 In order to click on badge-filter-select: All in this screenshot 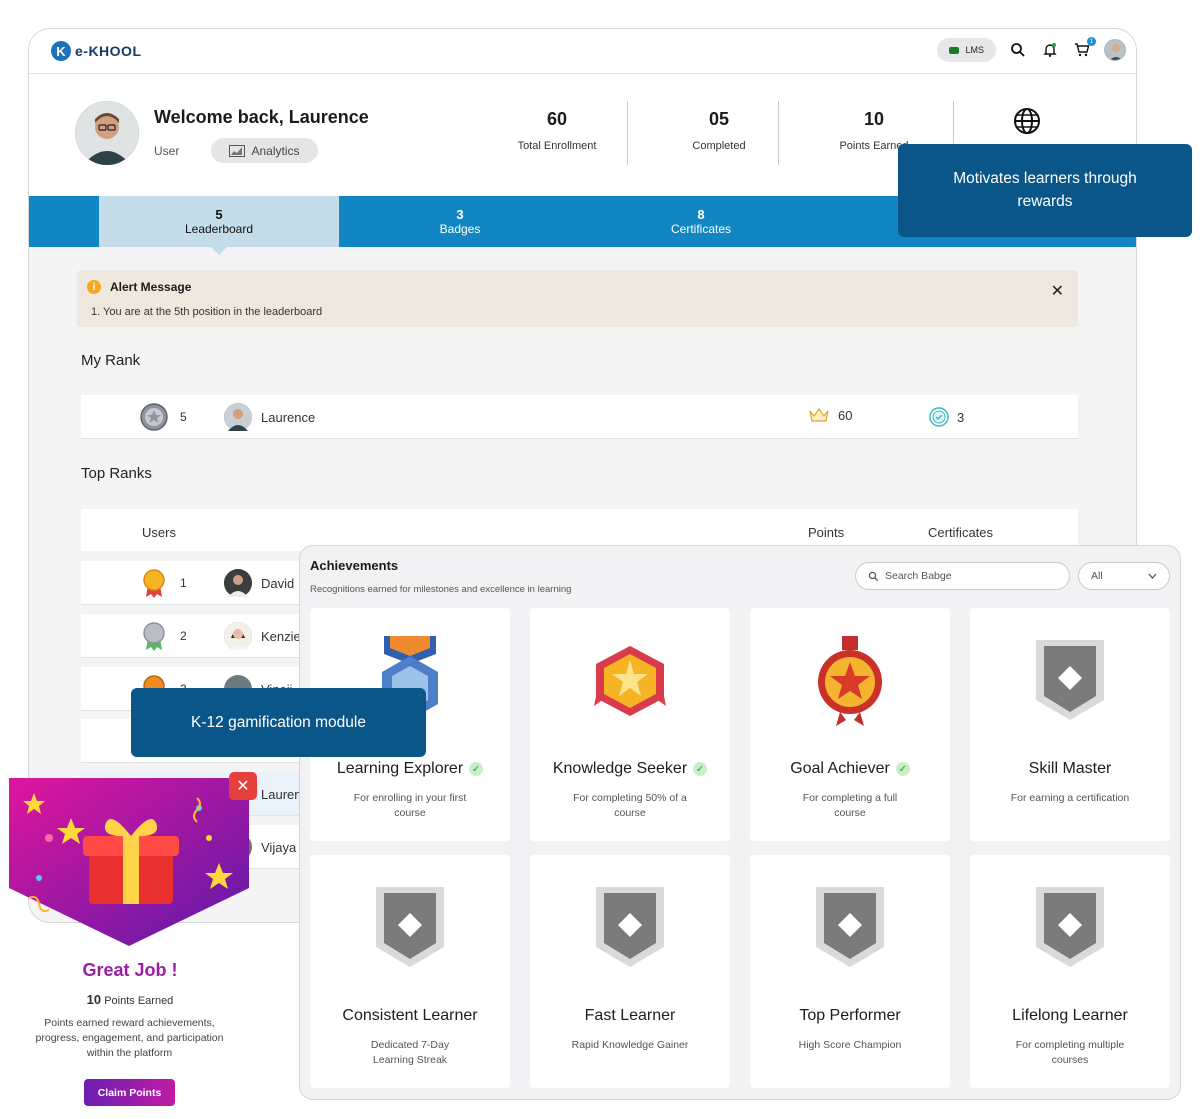, I will do `click(1124, 576)`.